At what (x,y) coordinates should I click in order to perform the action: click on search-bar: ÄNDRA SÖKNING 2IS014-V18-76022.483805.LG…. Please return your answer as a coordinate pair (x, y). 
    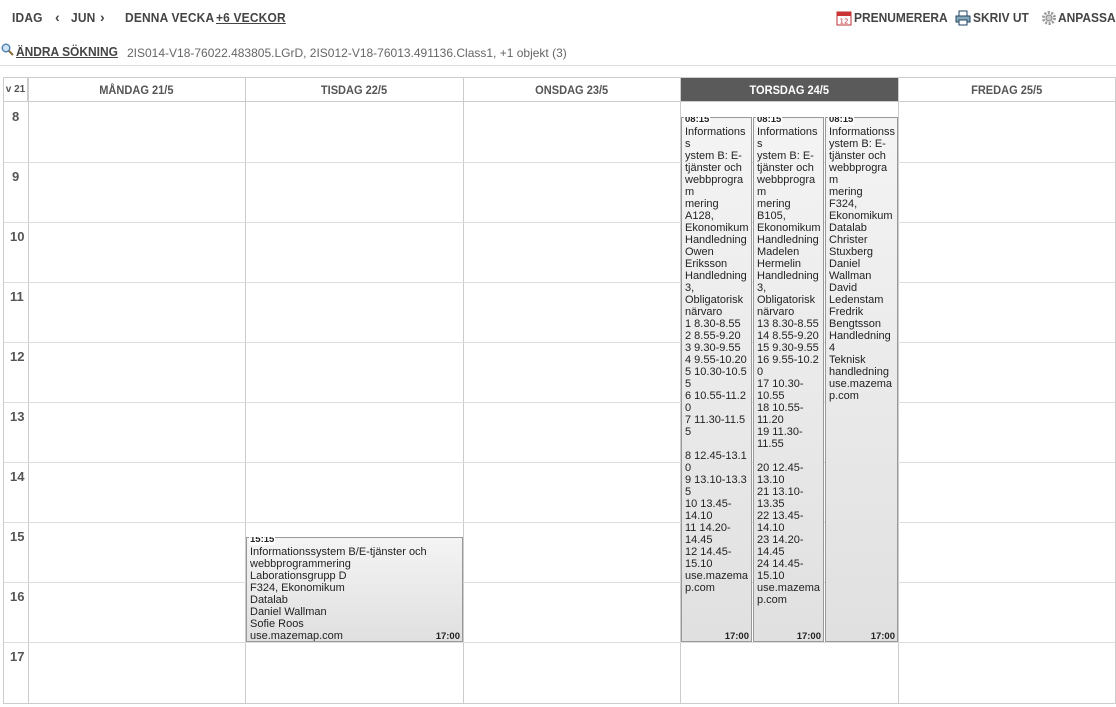
    Looking at the image, I should click on (558, 52).